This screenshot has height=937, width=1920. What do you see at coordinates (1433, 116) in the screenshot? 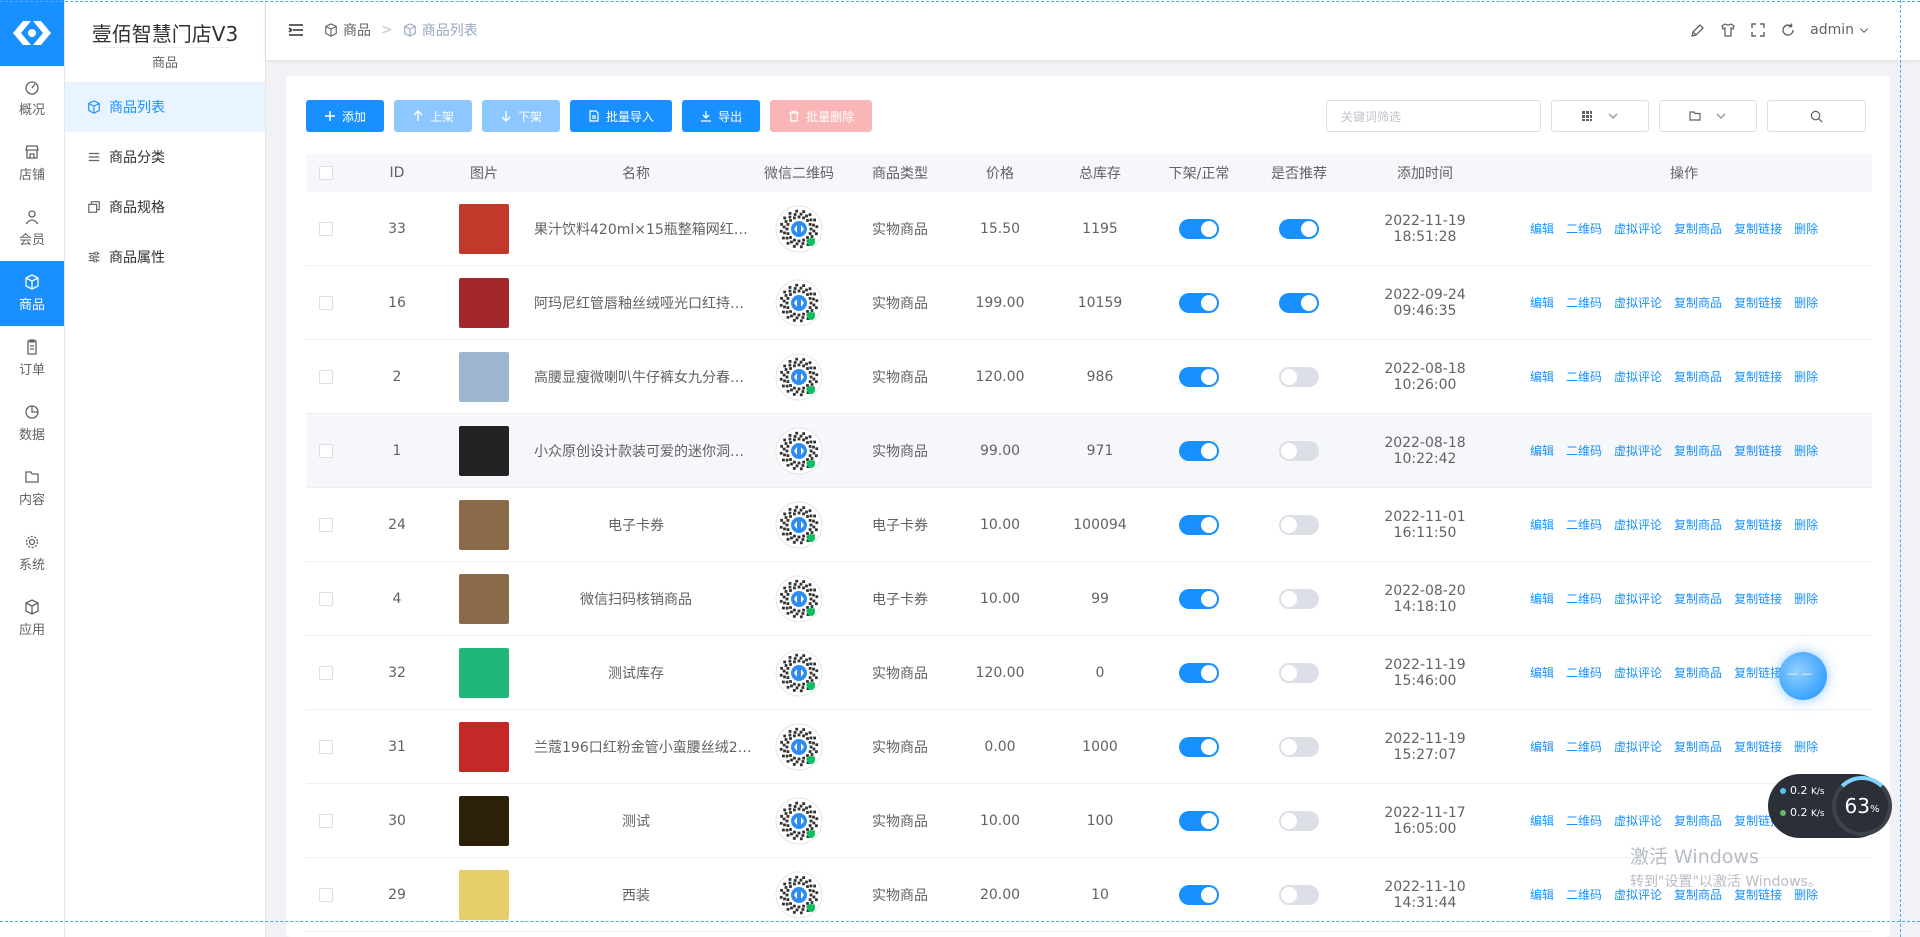
I see `keyword-filter-input: 关键词筛选` at bounding box center [1433, 116].